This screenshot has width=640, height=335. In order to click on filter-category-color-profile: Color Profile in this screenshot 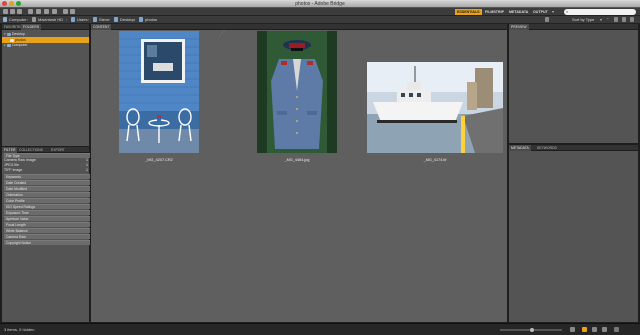, I will do `click(47, 200)`.